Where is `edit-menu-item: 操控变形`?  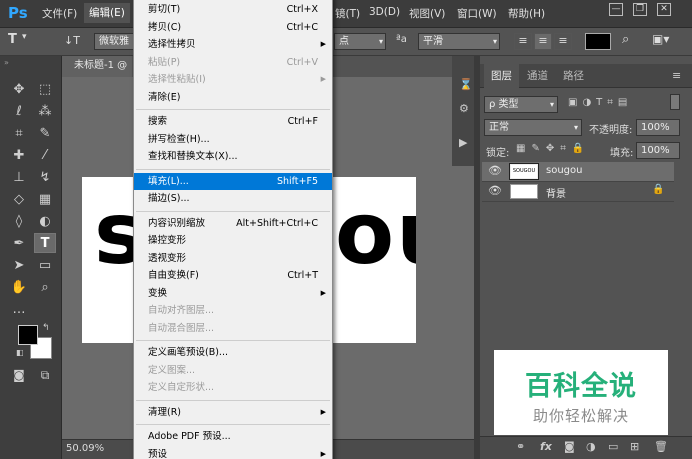
edit-menu-item: 操控变形 is located at coordinates (233, 240).